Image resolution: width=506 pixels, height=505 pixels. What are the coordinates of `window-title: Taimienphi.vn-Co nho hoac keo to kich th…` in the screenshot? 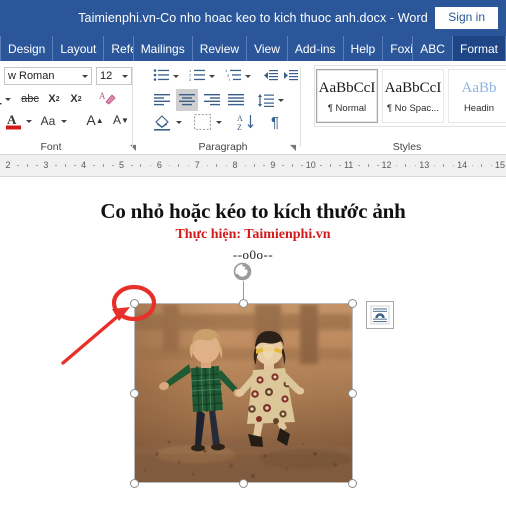 It's located at (253, 18).